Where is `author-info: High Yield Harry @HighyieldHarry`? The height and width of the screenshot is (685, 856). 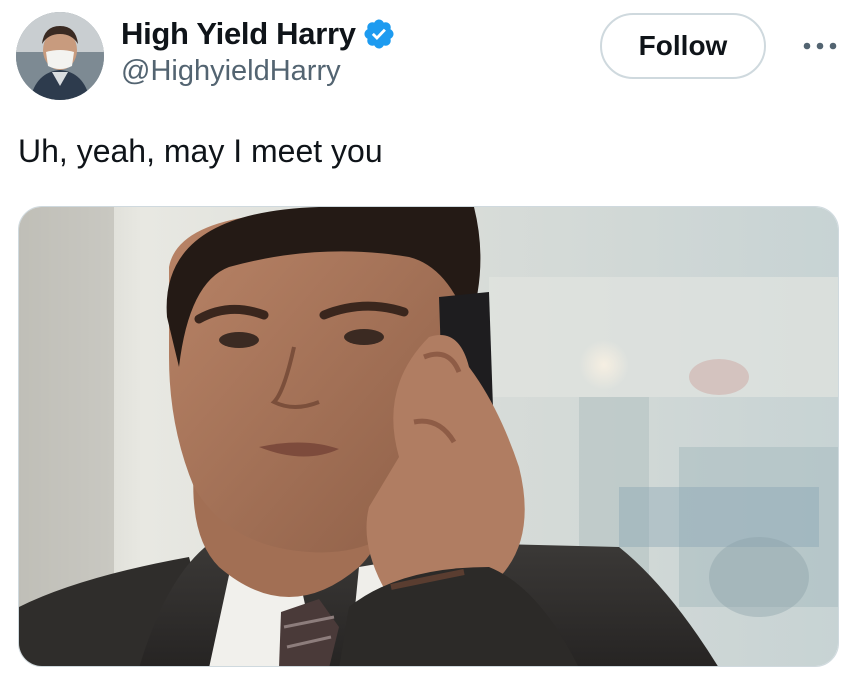 author-info: High Yield Harry @HighyieldHarry is located at coordinates (258, 51).